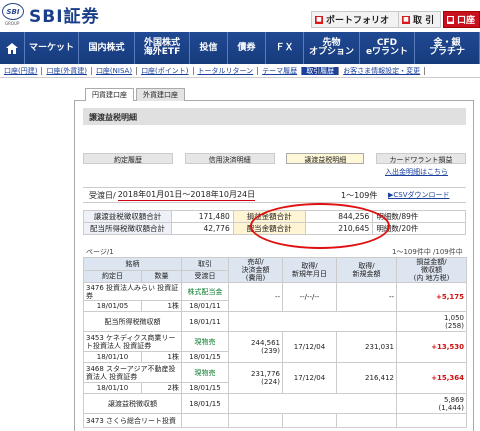 The image size is (480, 431). I want to click on nav-fx: ＦＸ, so click(285, 48).